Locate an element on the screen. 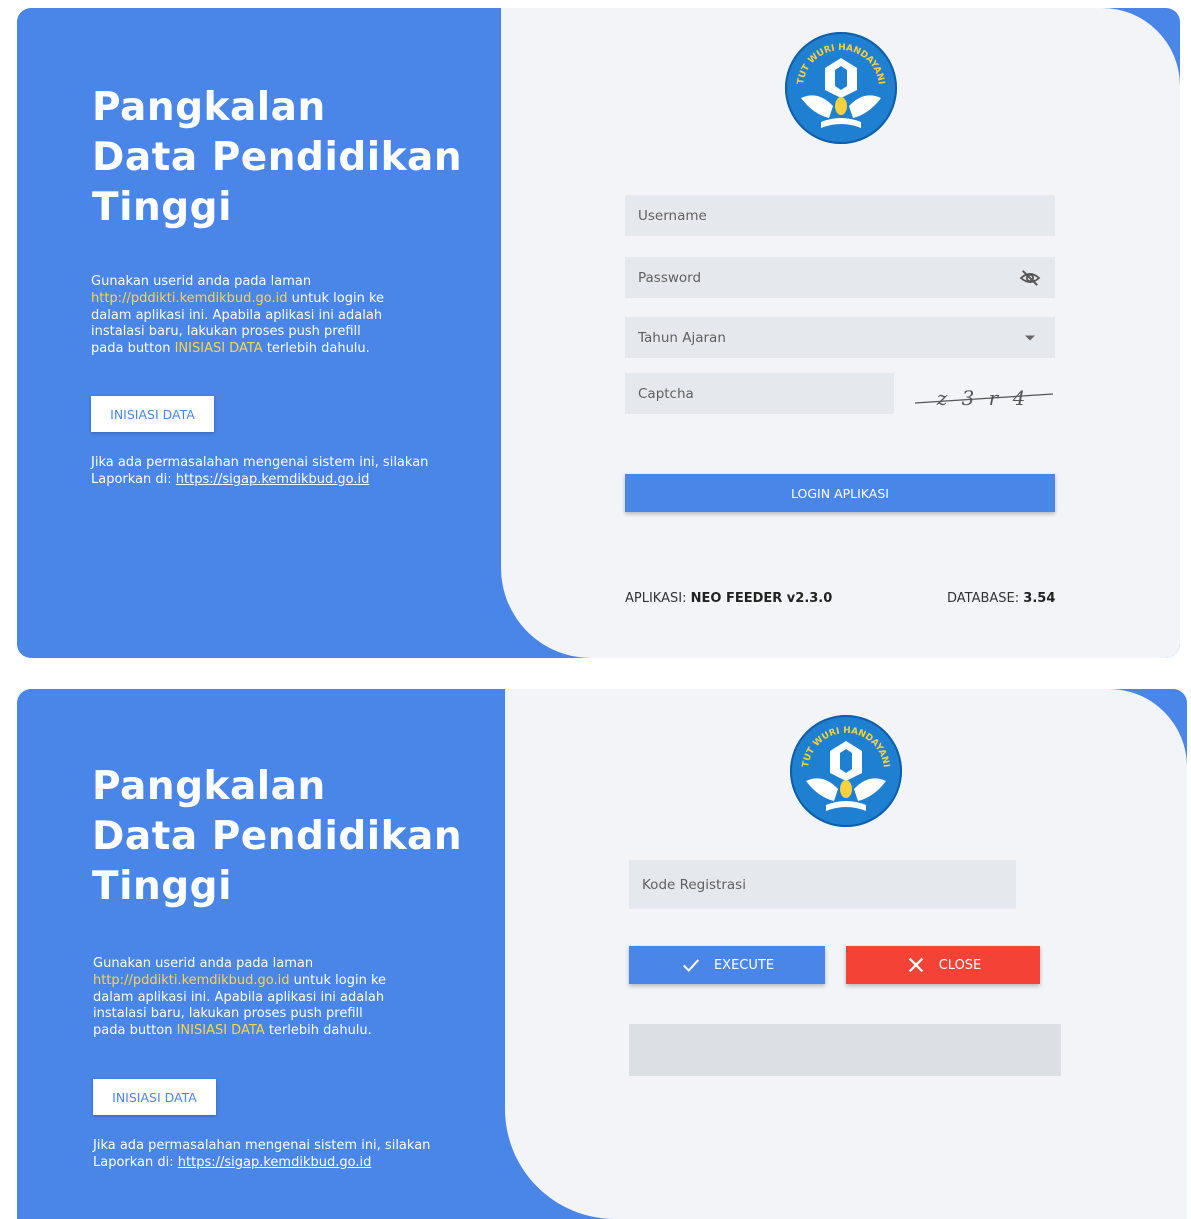  close-label: CLOSE is located at coordinates (960, 965).